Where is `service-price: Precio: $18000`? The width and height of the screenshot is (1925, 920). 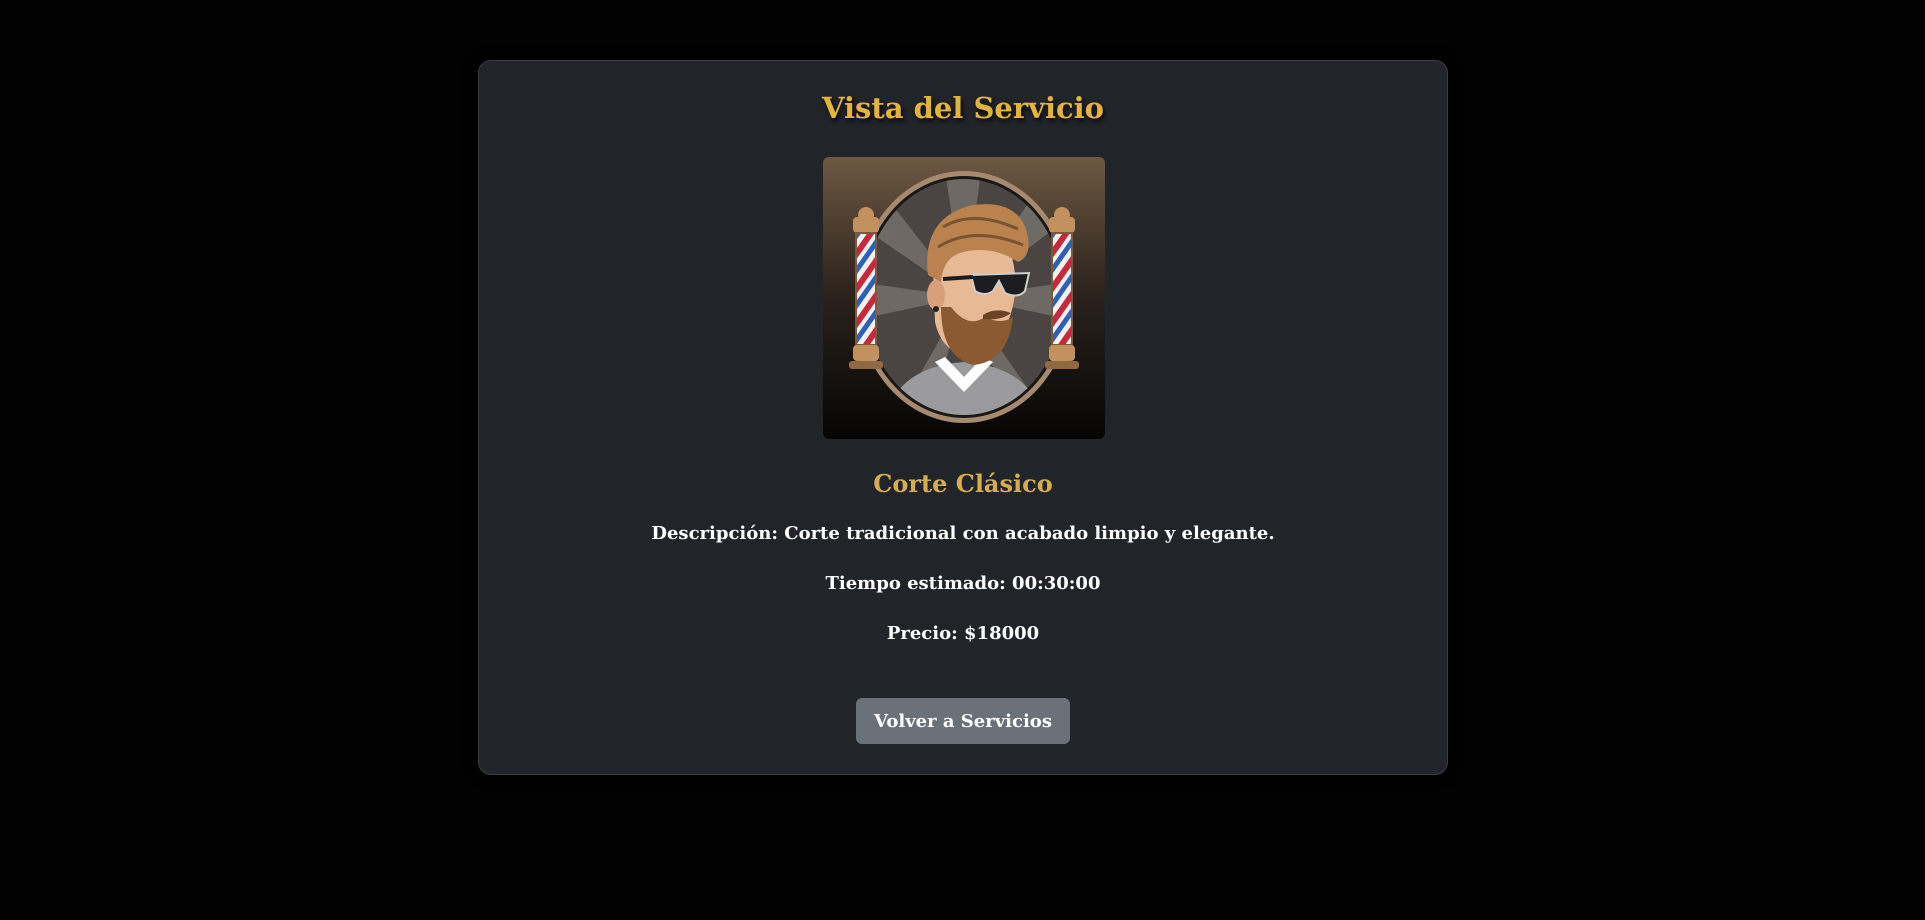
service-price: Precio: $18000 is located at coordinates (963, 633).